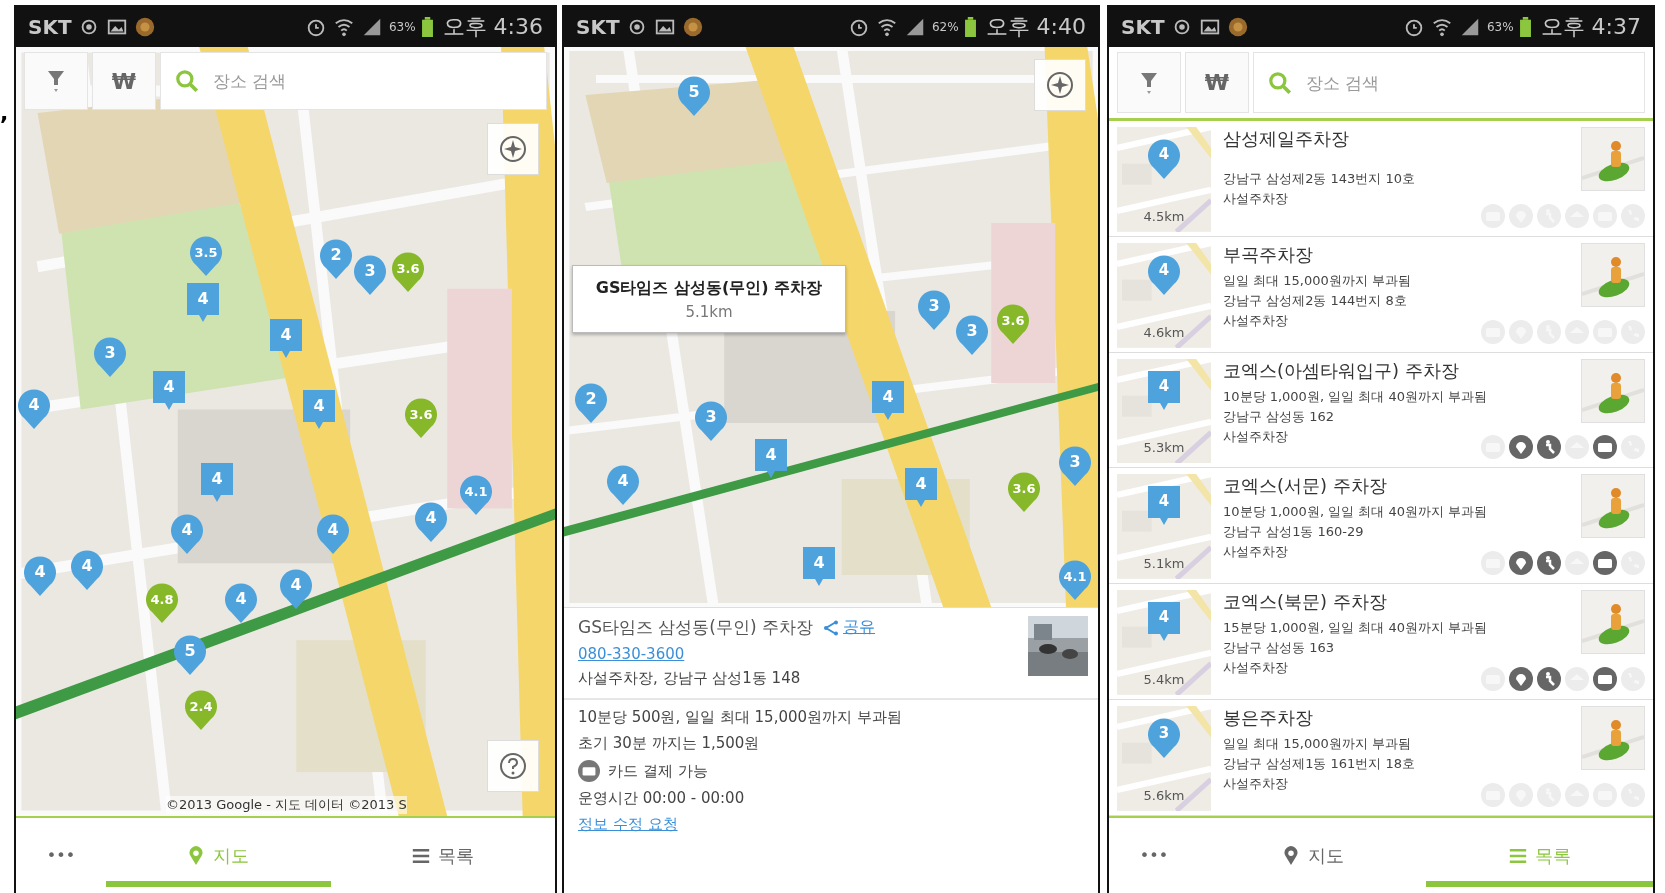  I want to click on parking-name: 봉은주차장, so click(1268, 718).